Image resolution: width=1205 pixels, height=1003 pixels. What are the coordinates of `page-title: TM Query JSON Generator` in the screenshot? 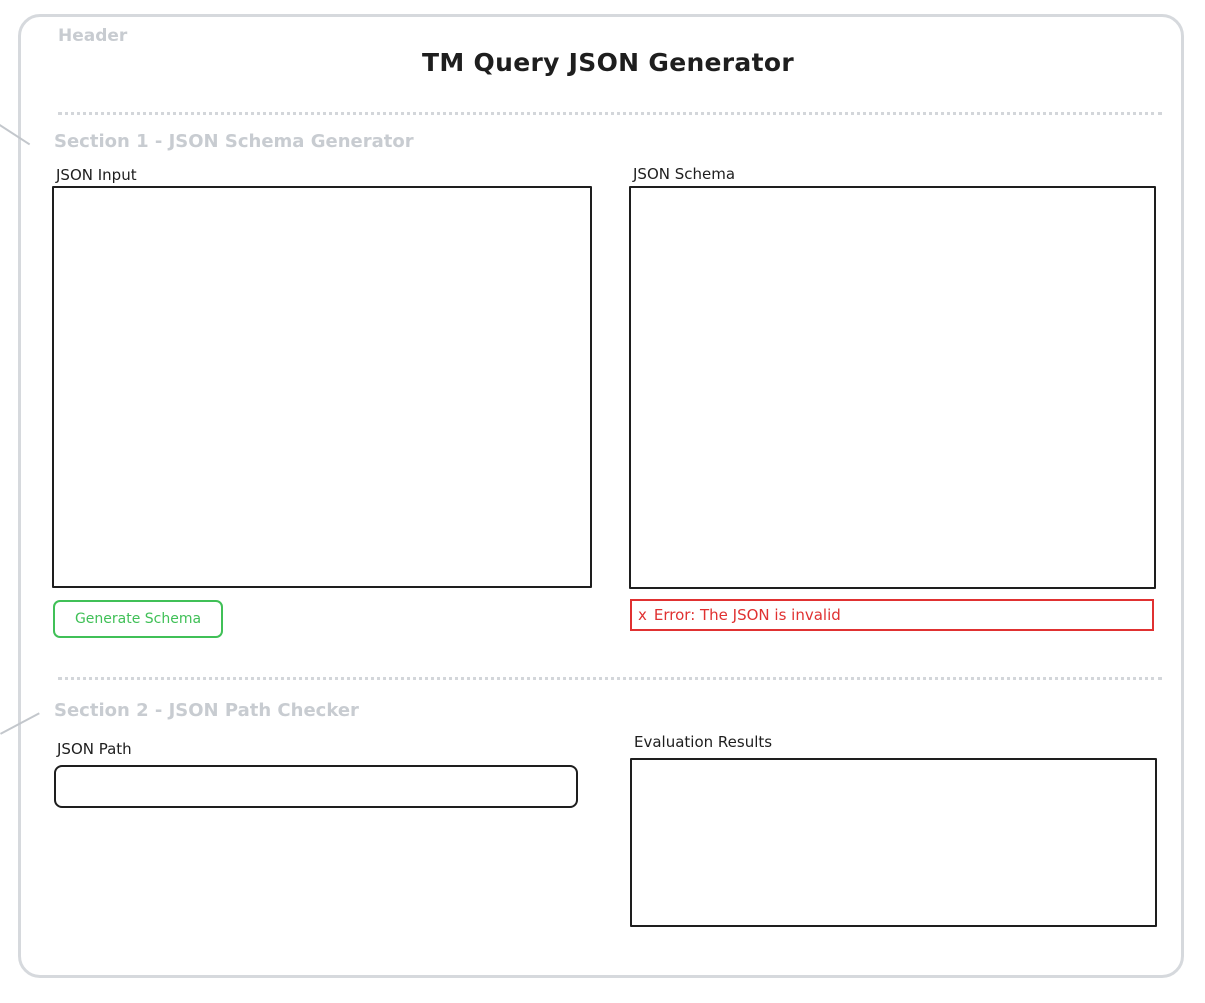 It's located at (608, 62).